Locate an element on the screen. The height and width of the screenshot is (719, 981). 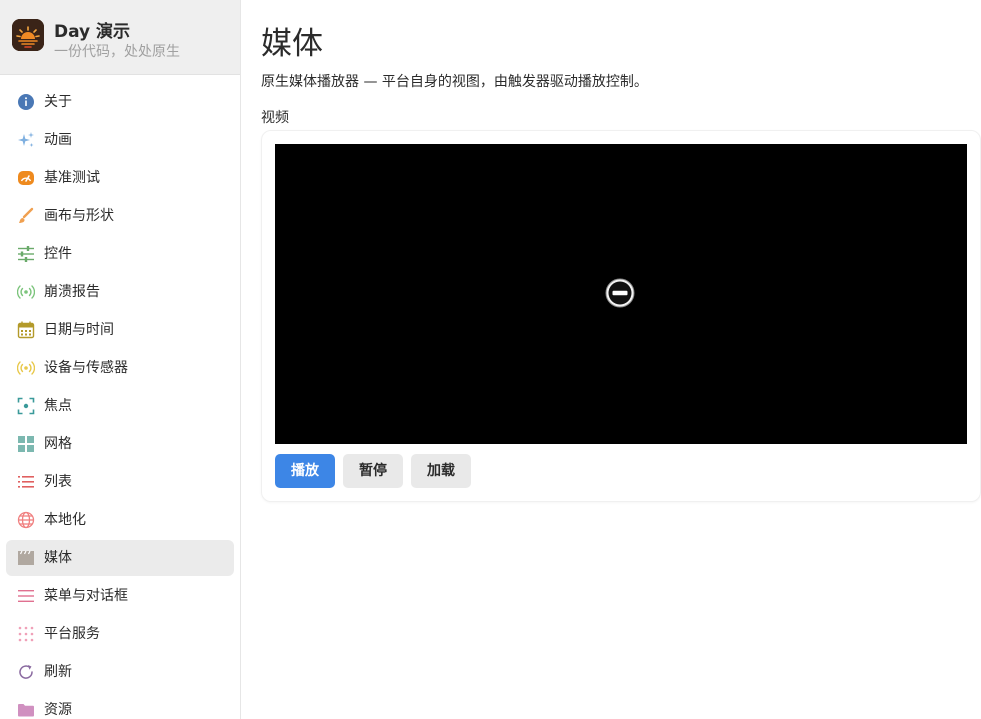
sidebar-item-label: 菜单与对话框 is located at coordinates (86, 596).